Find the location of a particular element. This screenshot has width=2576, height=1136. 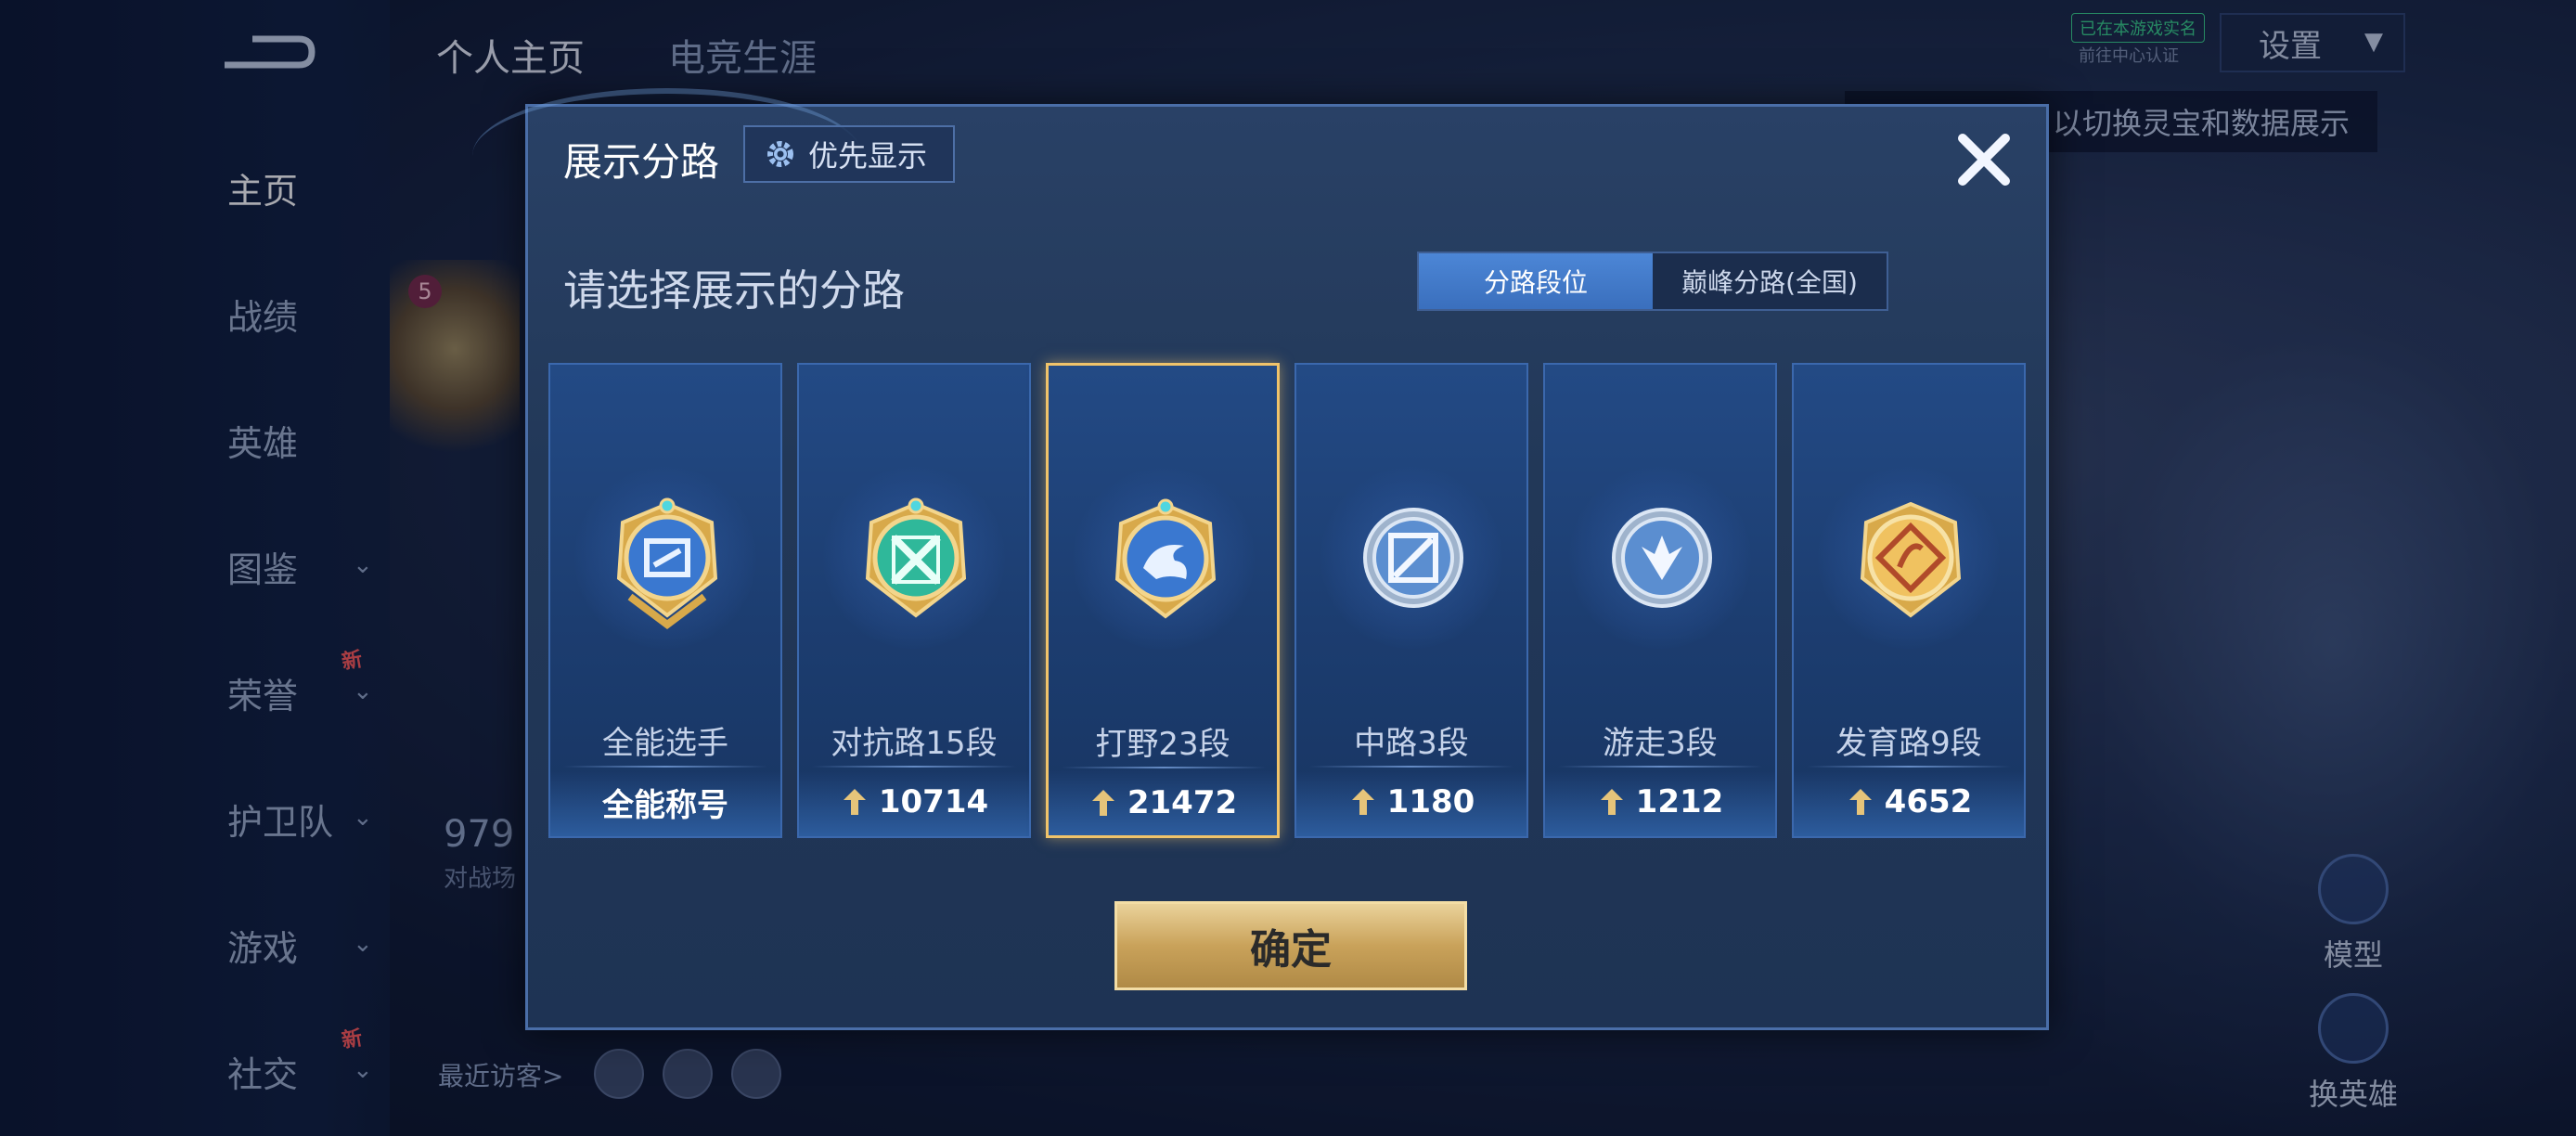

jungle-emblem-icon is located at coordinates (1165, 558).